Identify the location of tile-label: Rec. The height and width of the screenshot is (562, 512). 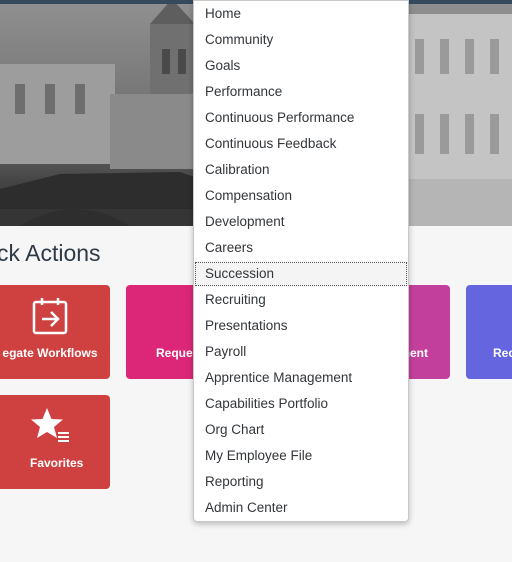
(502, 353).